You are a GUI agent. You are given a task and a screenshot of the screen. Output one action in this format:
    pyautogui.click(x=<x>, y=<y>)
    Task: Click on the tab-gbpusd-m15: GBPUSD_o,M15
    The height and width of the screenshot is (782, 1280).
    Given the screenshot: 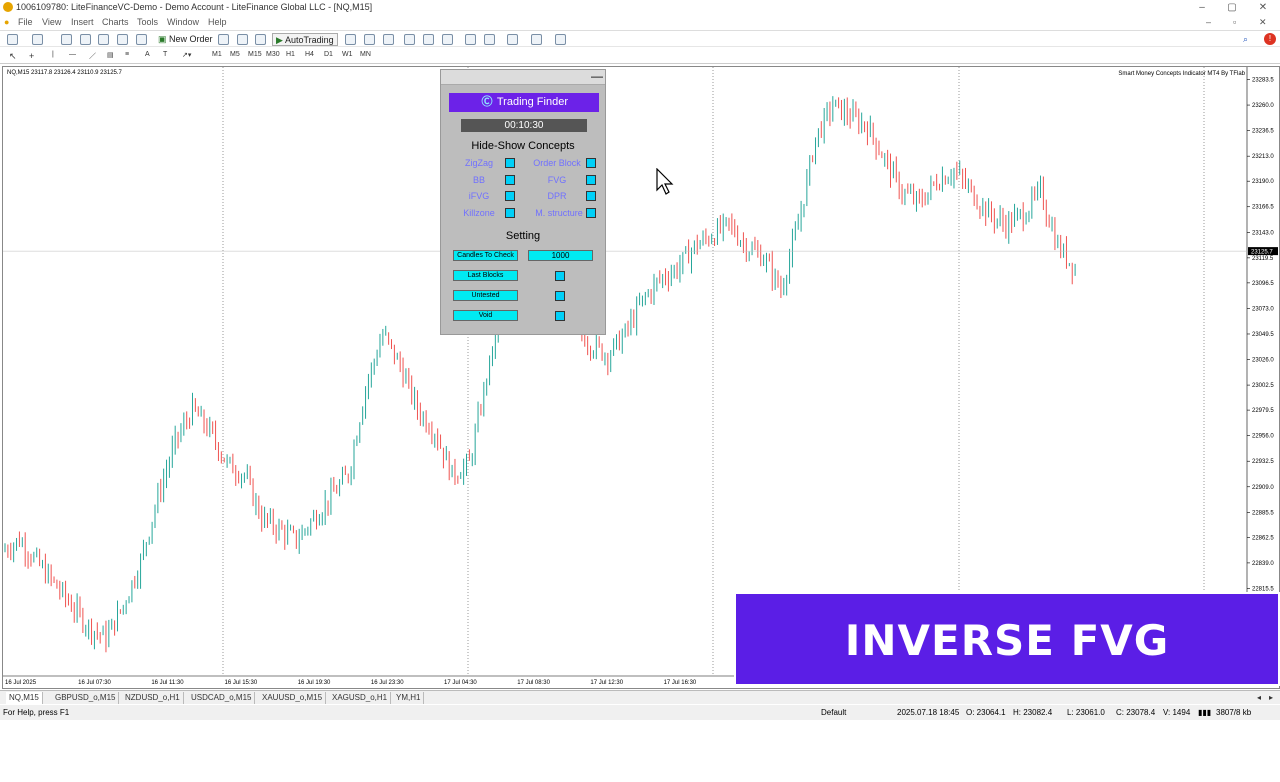 What is the action you would take?
    pyautogui.click(x=86, y=698)
    